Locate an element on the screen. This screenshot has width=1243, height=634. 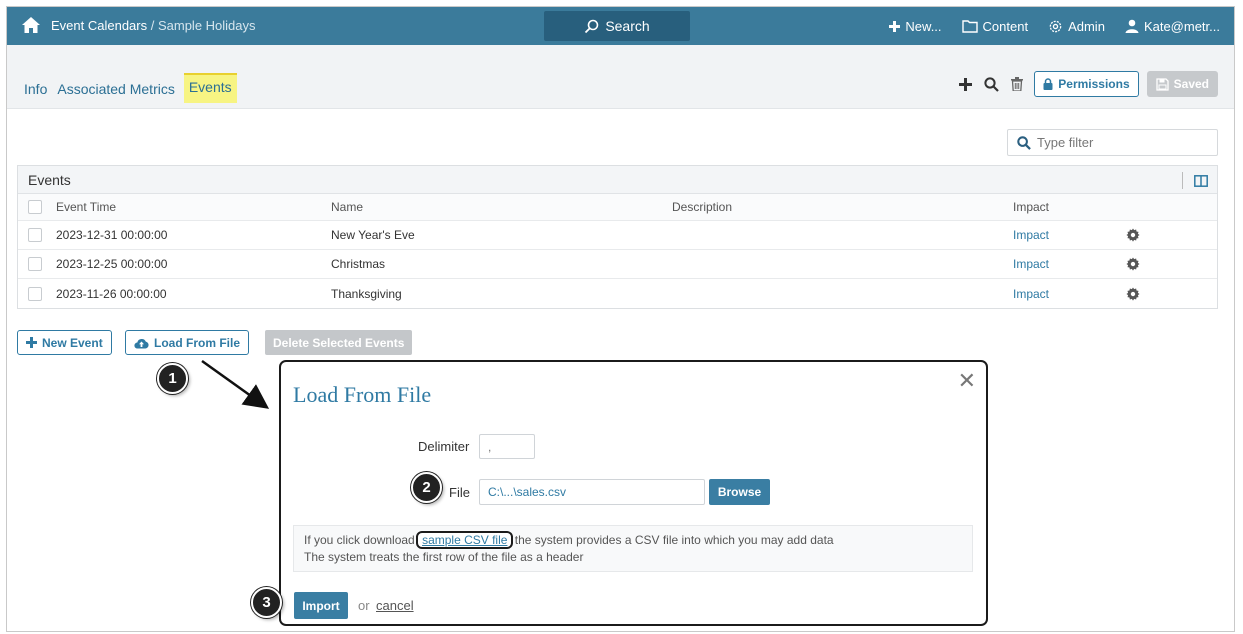
home-icon is located at coordinates (31, 25).